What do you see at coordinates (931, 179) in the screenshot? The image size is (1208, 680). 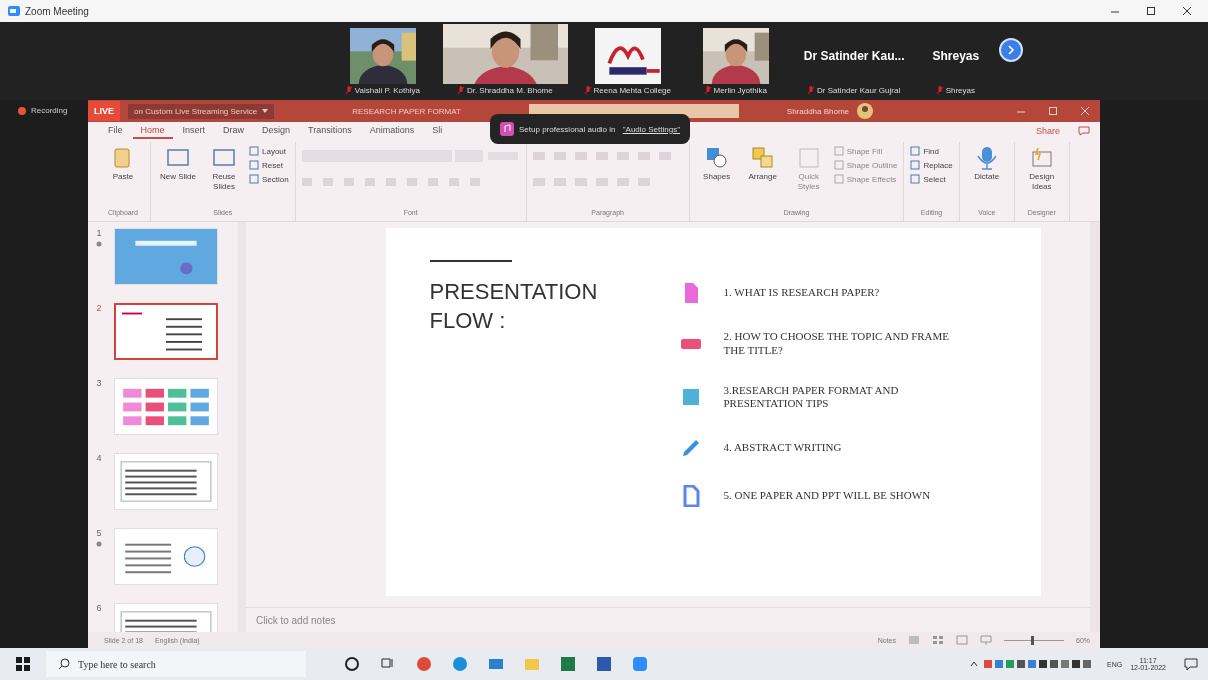 I see `ribbon-button: Select` at bounding box center [931, 179].